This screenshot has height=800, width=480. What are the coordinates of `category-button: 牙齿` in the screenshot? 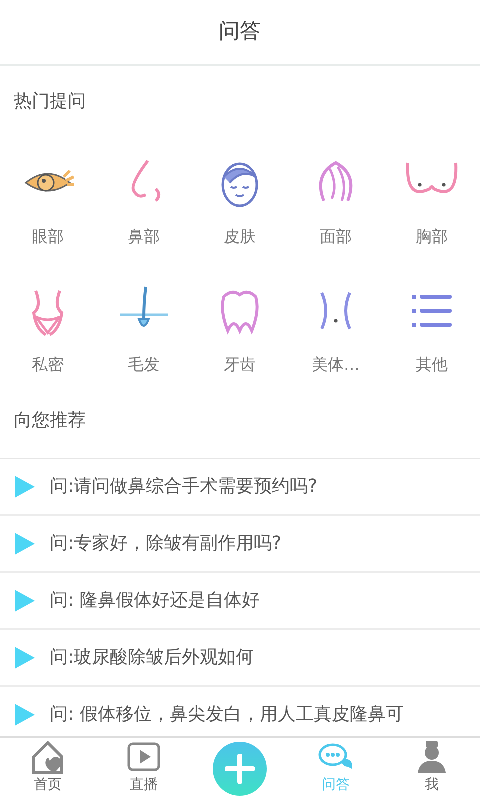 It's located at (240, 330).